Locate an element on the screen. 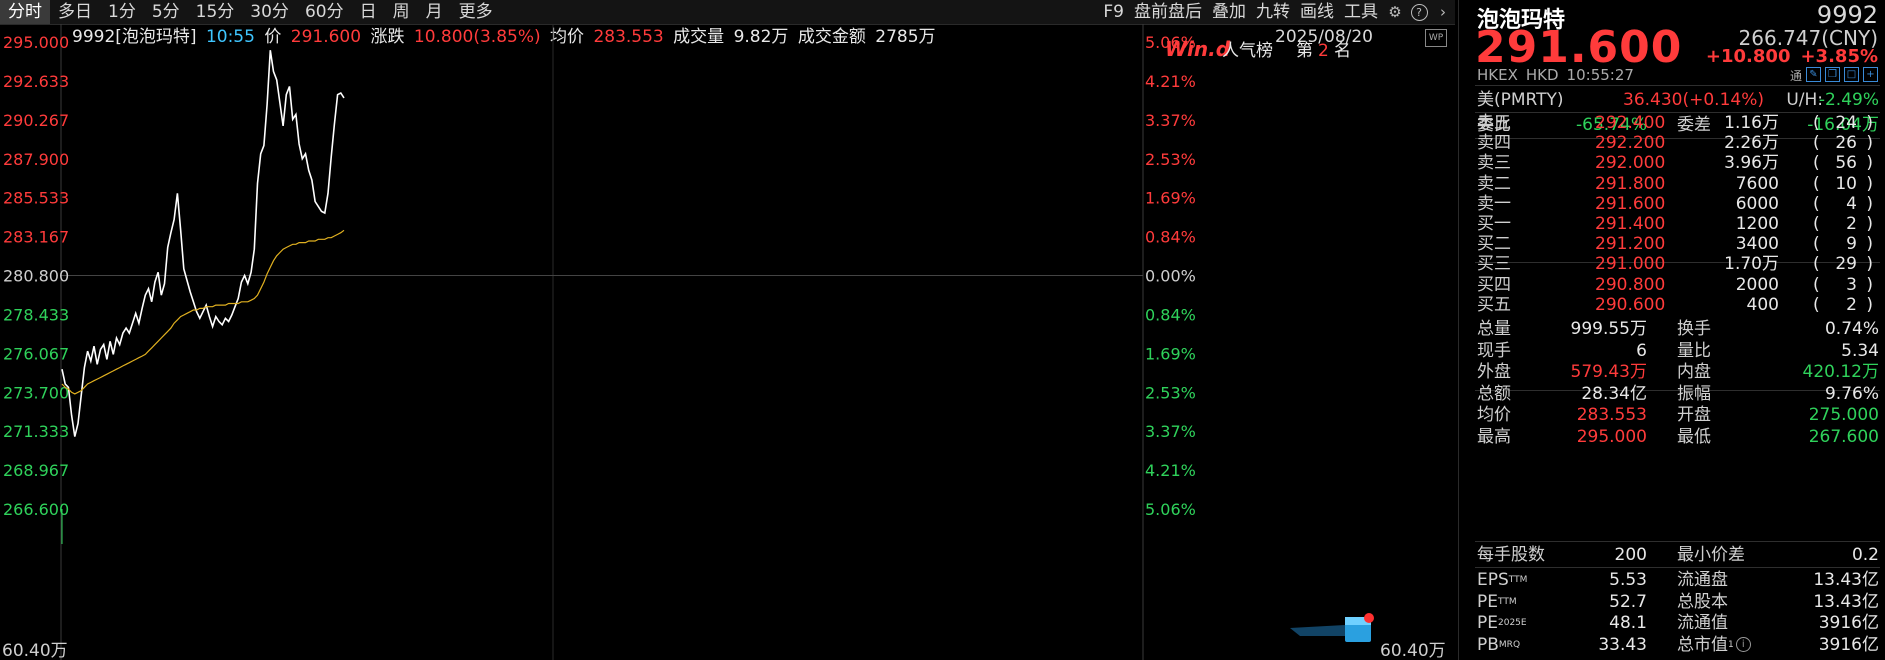 Image resolution: width=1885 pixels, height=660 pixels. bids-row: 买四 290.800 2000 (3) is located at coordinates (1678, 285).